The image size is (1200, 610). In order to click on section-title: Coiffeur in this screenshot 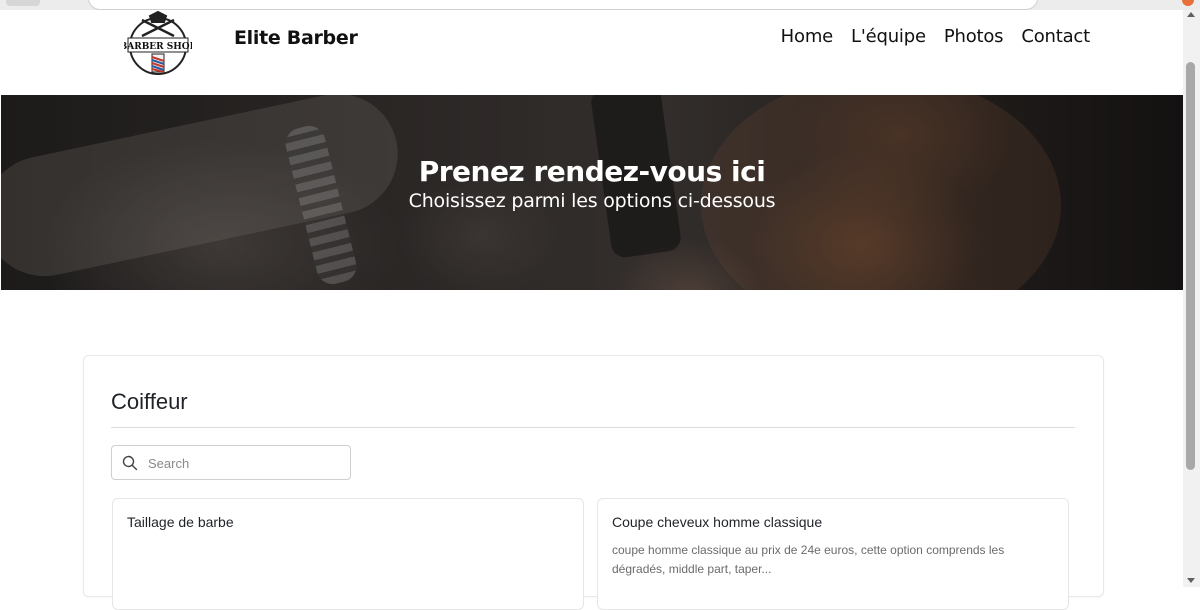, I will do `click(149, 401)`.